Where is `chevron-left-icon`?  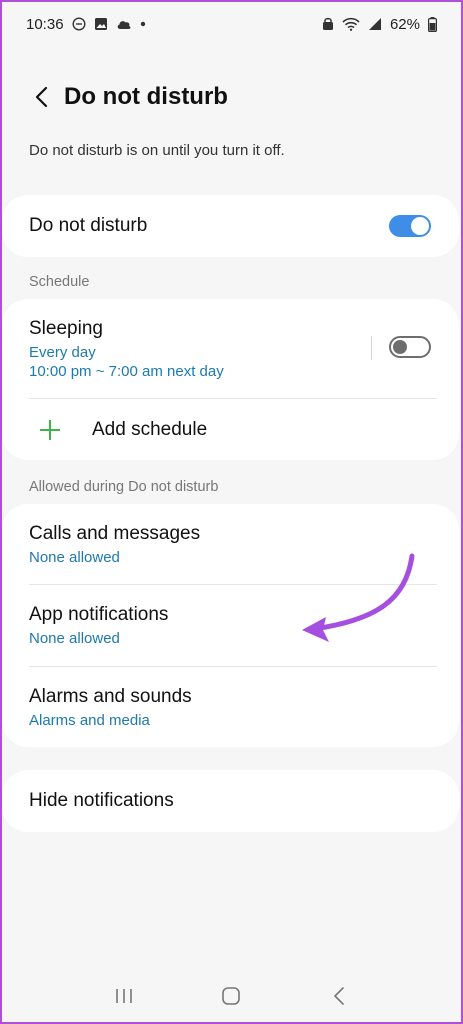
chevron-left-icon is located at coordinates (42, 97).